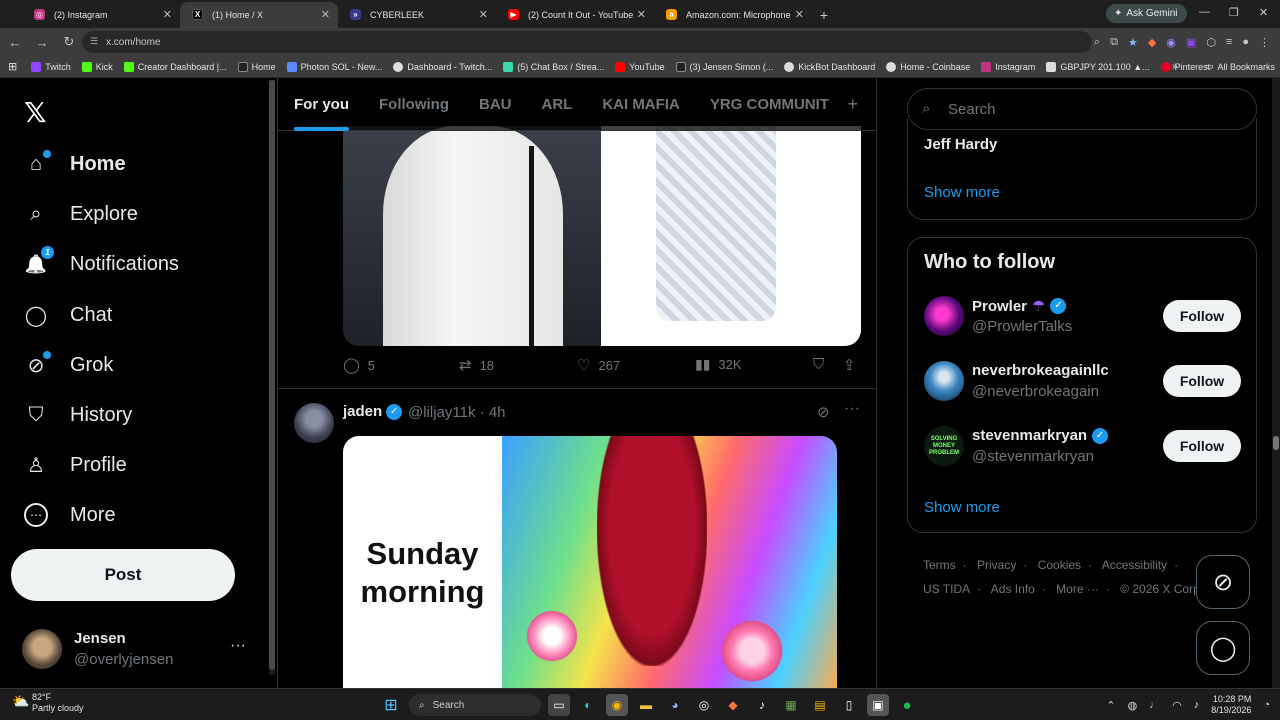  What do you see at coordinates (878, 705) in the screenshot?
I see `app-icon: ▣` at bounding box center [878, 705].